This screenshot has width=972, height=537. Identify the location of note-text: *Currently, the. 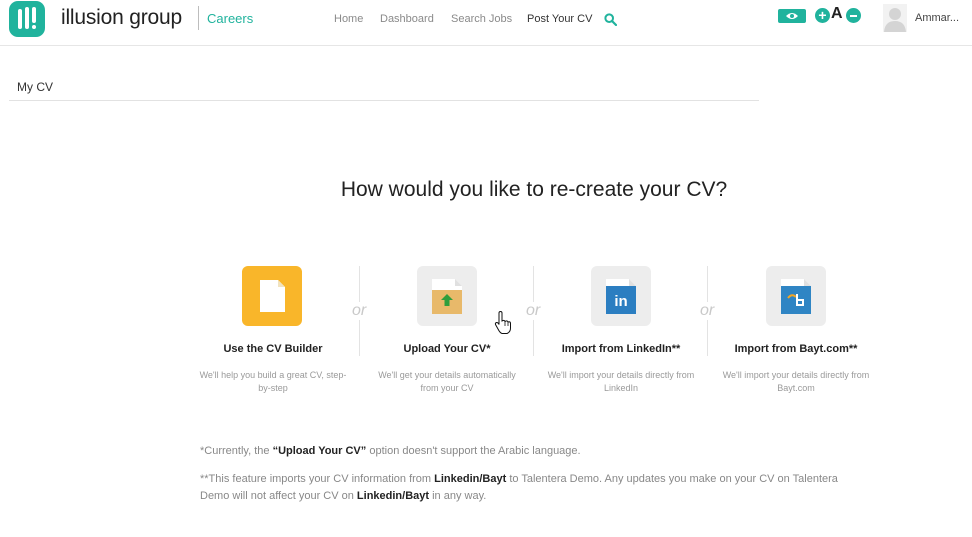
(236, 451).